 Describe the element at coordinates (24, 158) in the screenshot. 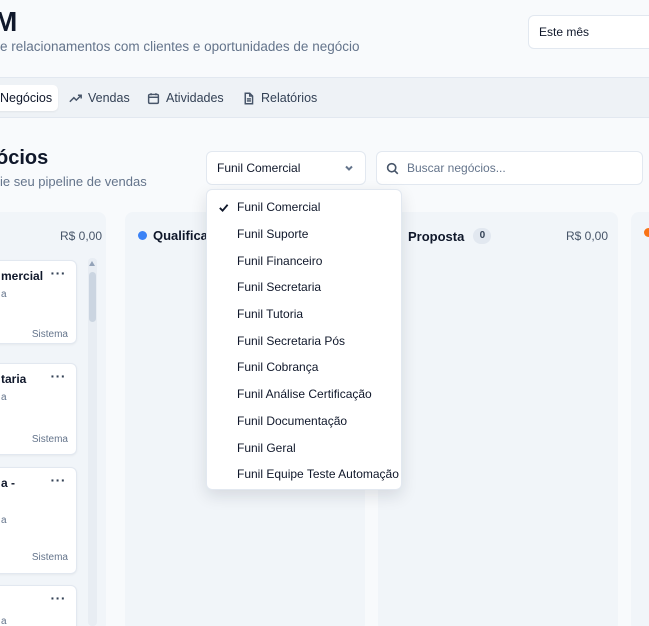

I see `page-title: ócios` at that location.